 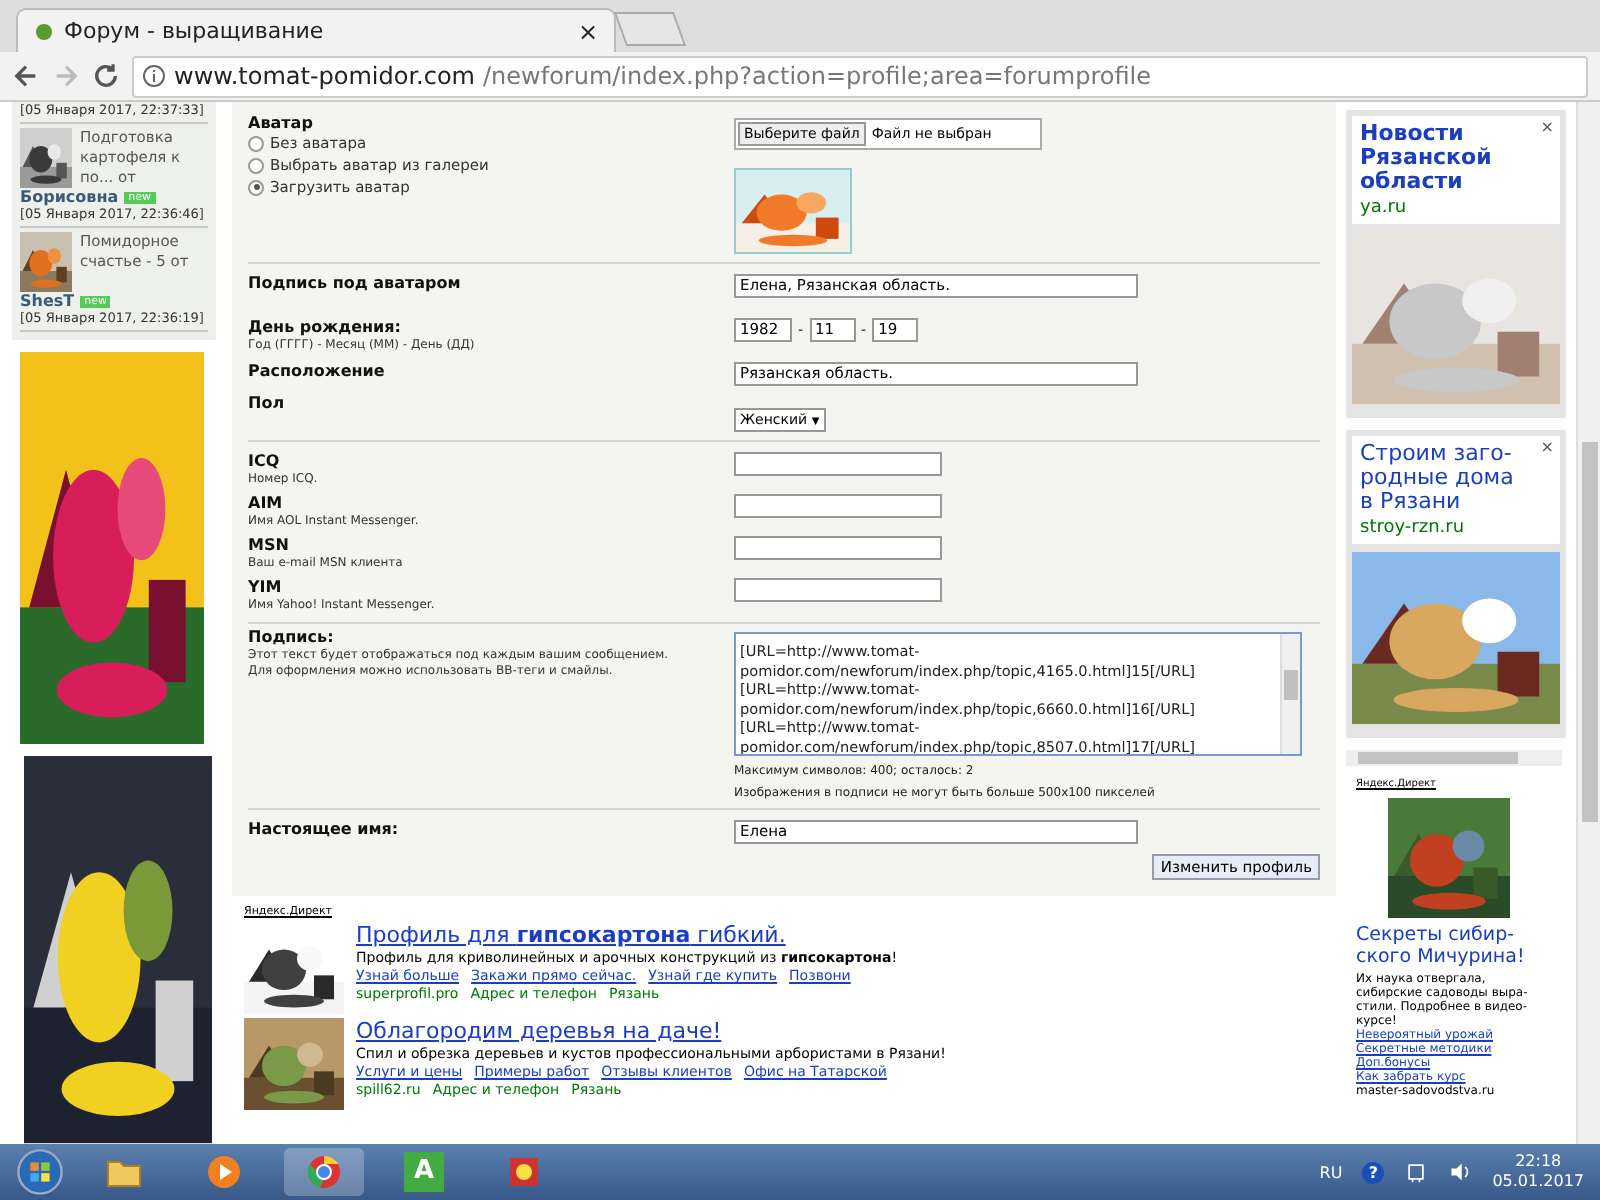 I want to click on new-tab-button, so click(x=650, y=29).